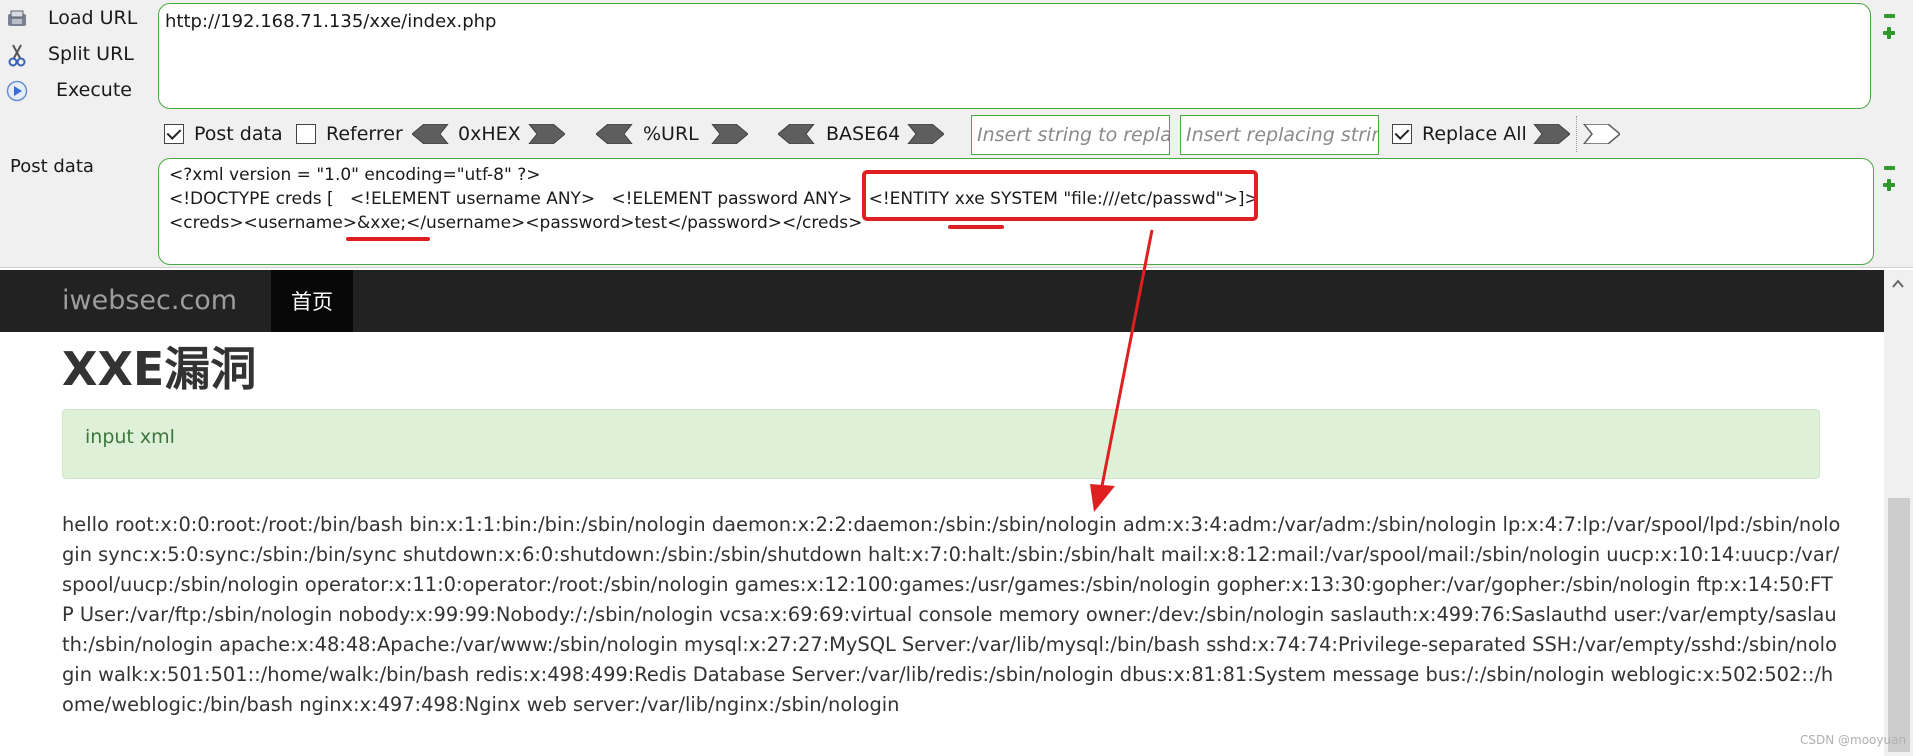  I want to click on hex-decode-arrow-icon, so click(431, 134).